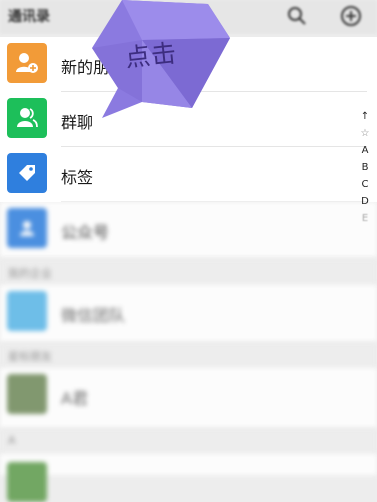  I want to click on group-chat-icon, so click(27, 118).